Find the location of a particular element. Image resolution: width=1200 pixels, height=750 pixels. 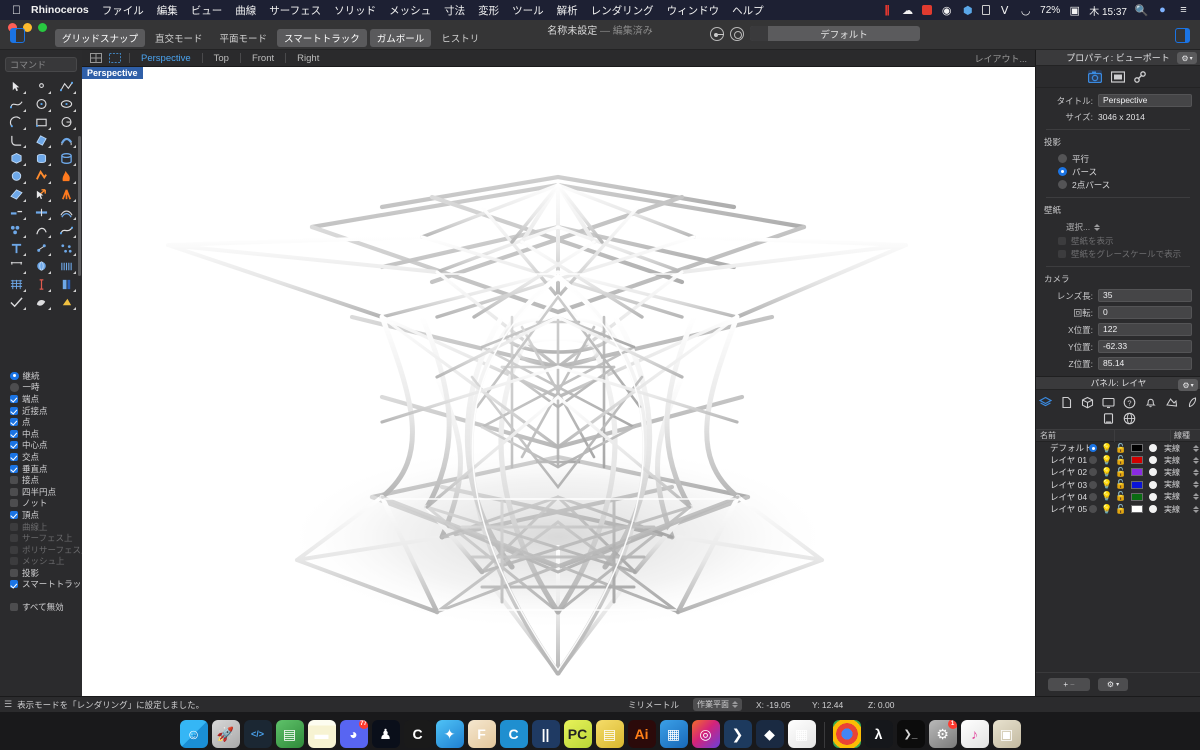

dock-item-rhinoceros: ❯ is located at coordinates (737, 734).